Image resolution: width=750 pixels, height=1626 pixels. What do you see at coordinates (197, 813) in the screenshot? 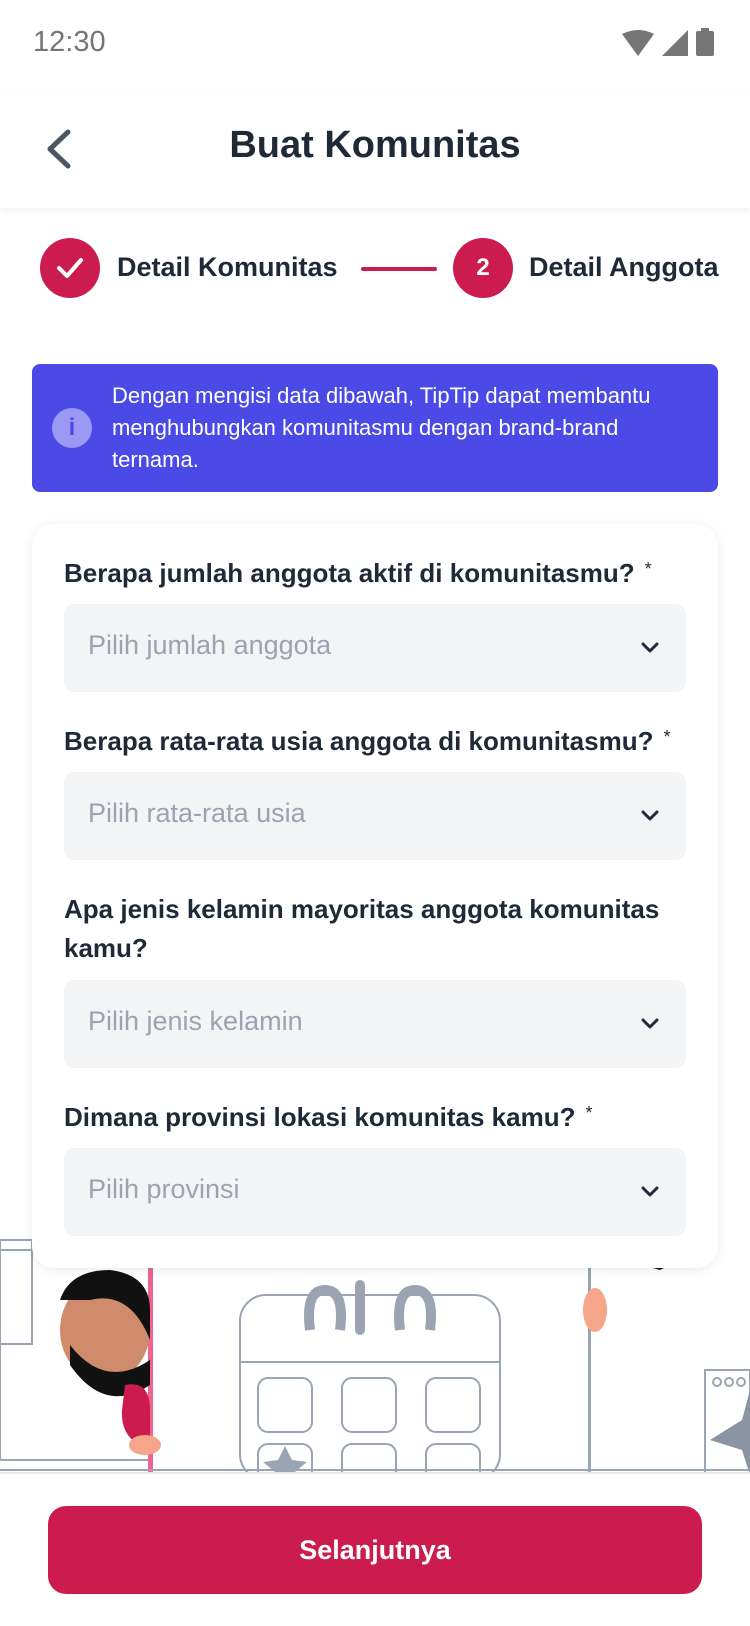
I see `average-age-placeholder: Pilih rata-rata usia` at bounding box center [197, 813].